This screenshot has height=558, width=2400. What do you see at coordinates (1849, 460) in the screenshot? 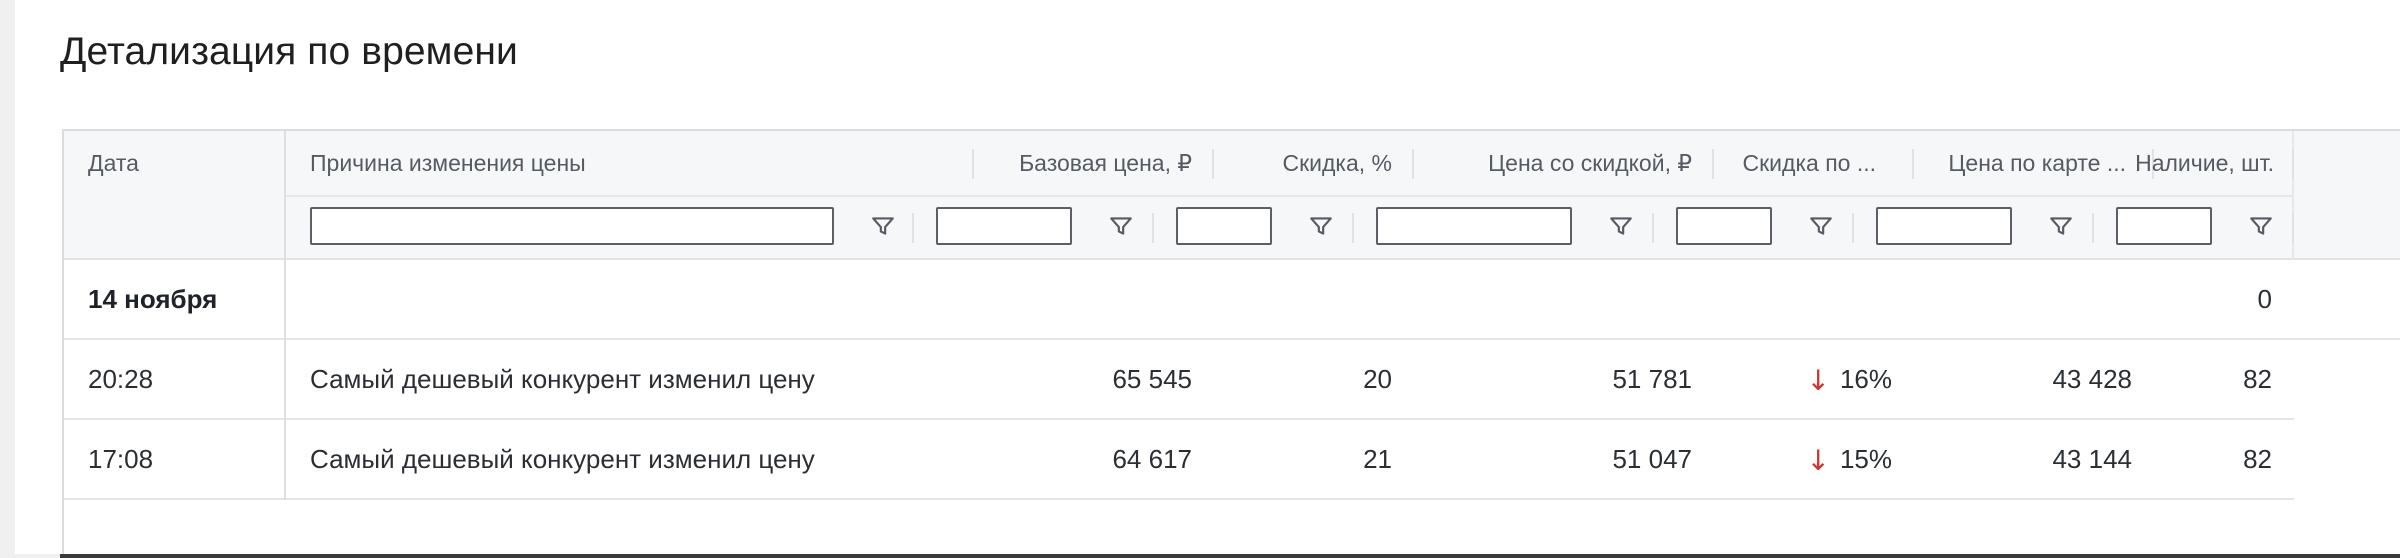
I see `row-card-discount: ↓ 15%` at bounding box center [1849, 460].